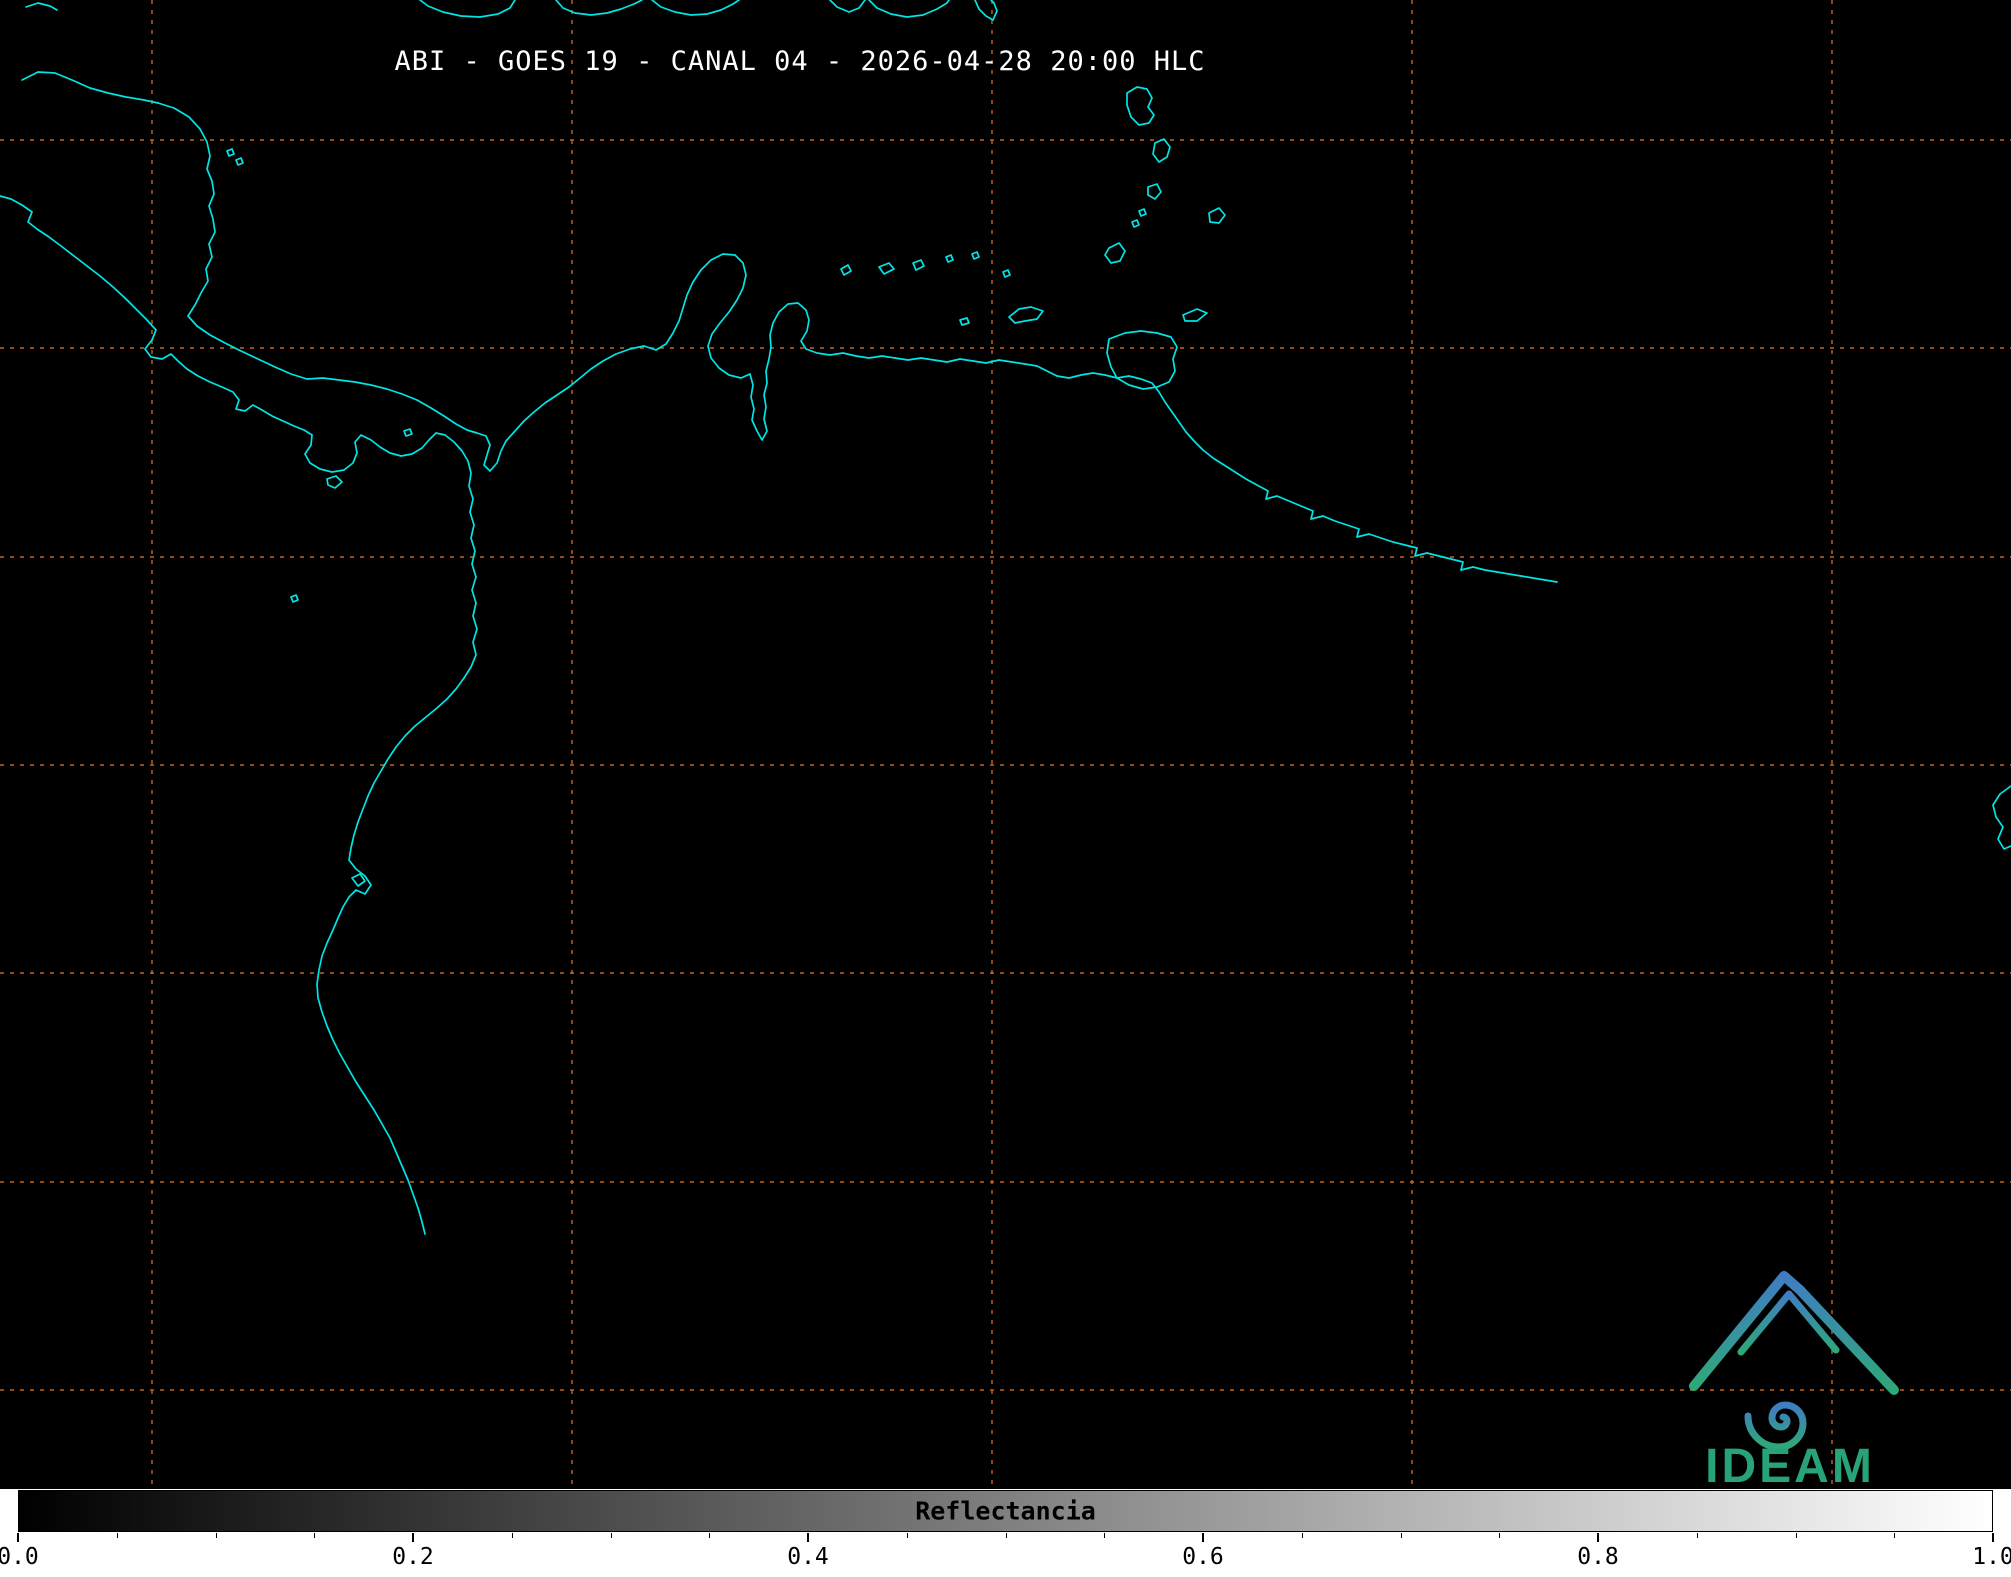 Image resolution: width=2011 pixels, height=1577 pixels. Describe the element at coordinates (1788, 1323) in the screenshot. I see `logo-ridge-icon` at that location.